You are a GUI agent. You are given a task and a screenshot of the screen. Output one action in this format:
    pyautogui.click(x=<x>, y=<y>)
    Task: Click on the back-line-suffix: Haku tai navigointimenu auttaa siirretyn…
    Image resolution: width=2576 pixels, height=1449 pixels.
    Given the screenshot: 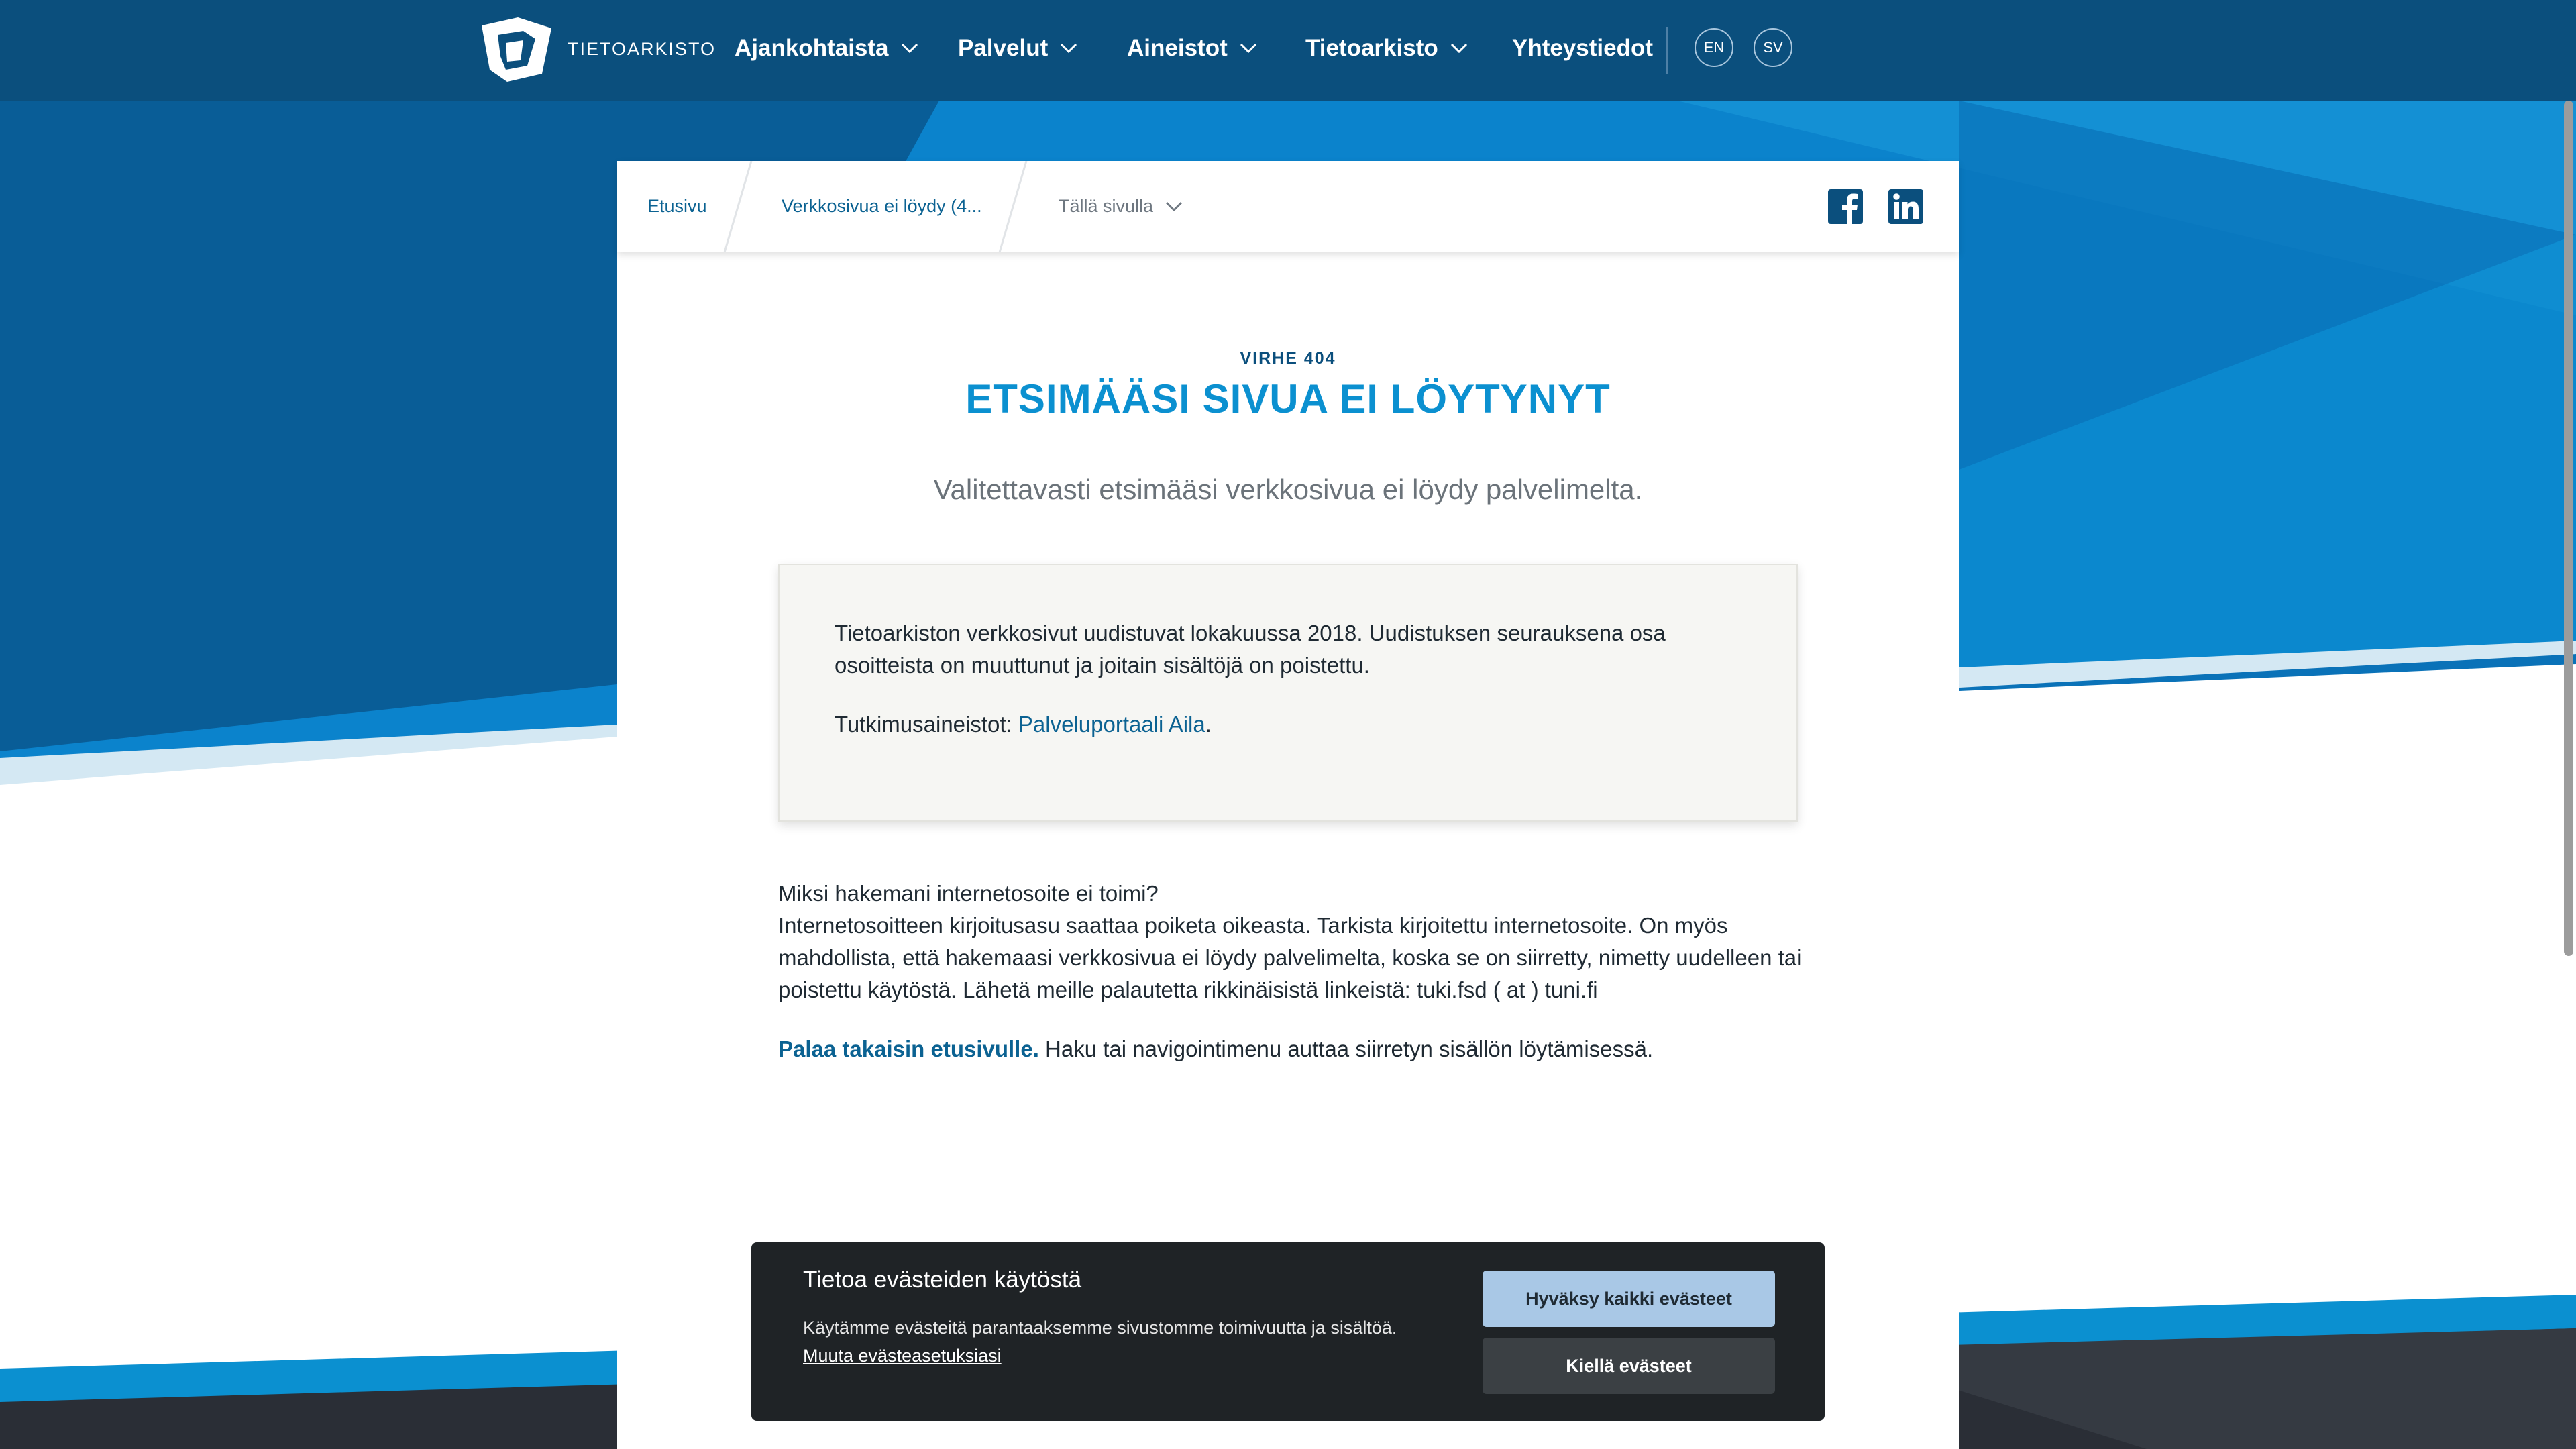 What is the action you would take?
    pyautogui.click(x=1346, y=1048)
    